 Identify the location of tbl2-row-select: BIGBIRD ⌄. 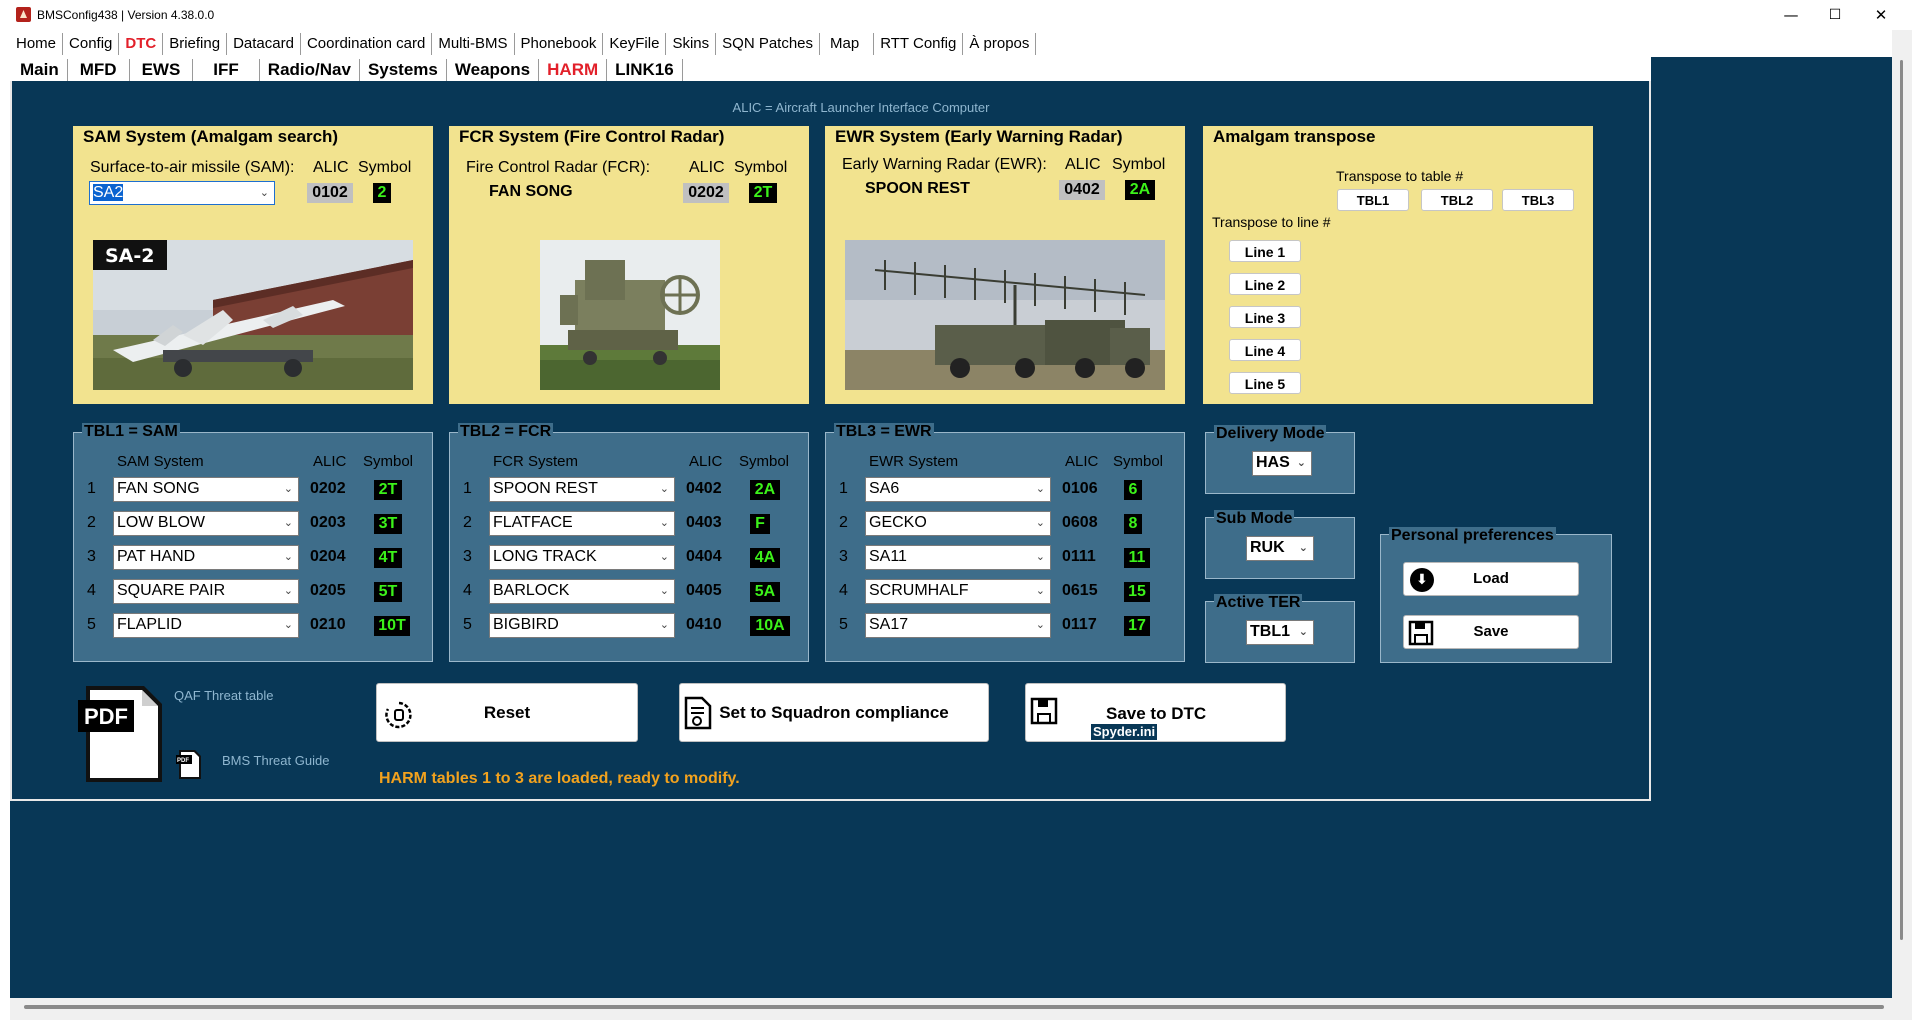
(582, 625).